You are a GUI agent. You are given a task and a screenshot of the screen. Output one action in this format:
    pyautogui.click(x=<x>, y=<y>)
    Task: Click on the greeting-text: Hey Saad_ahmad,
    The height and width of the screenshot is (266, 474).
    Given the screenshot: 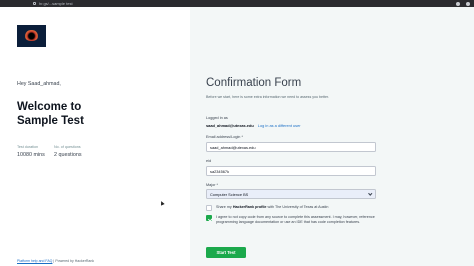 What is the action you would take?
    pyautogui.click(x=39, y=84)
    